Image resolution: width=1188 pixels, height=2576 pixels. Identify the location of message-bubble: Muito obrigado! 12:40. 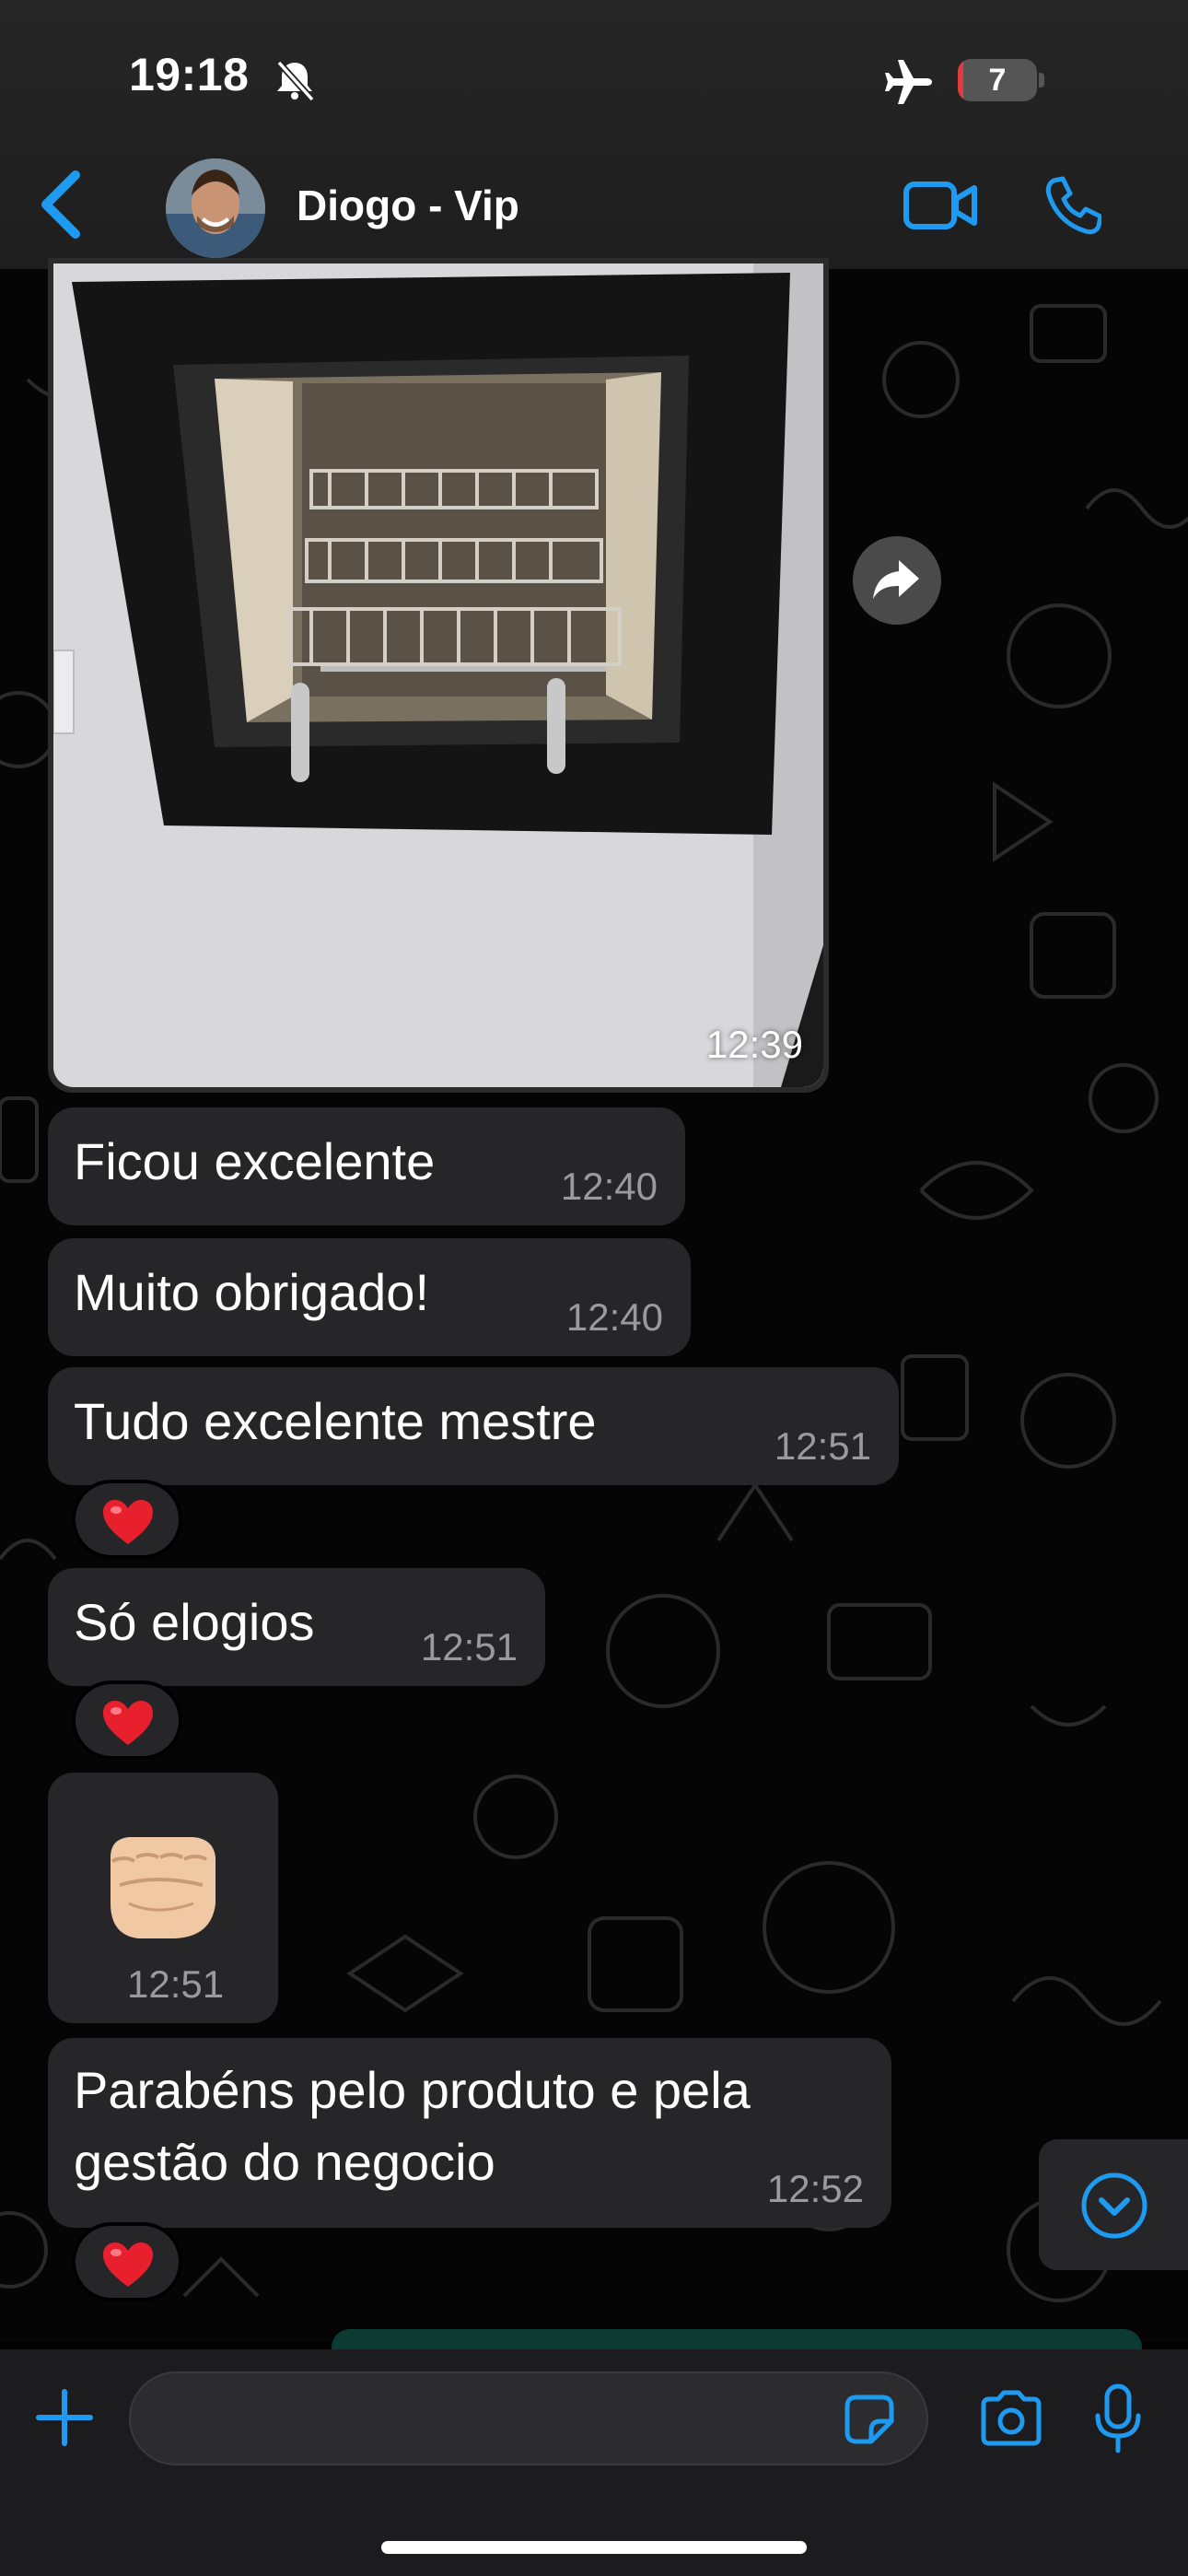
(369, 1297).